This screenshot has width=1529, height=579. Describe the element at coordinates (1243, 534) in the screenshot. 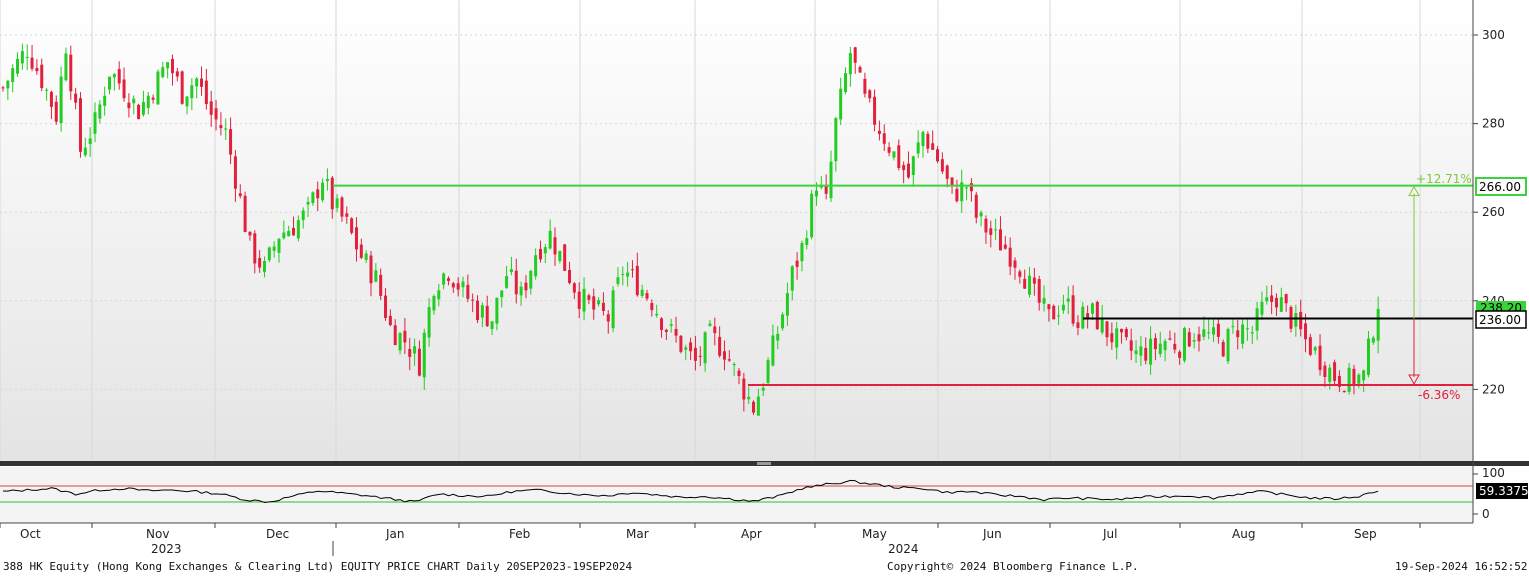

I see `month-label: Aug` at that location.